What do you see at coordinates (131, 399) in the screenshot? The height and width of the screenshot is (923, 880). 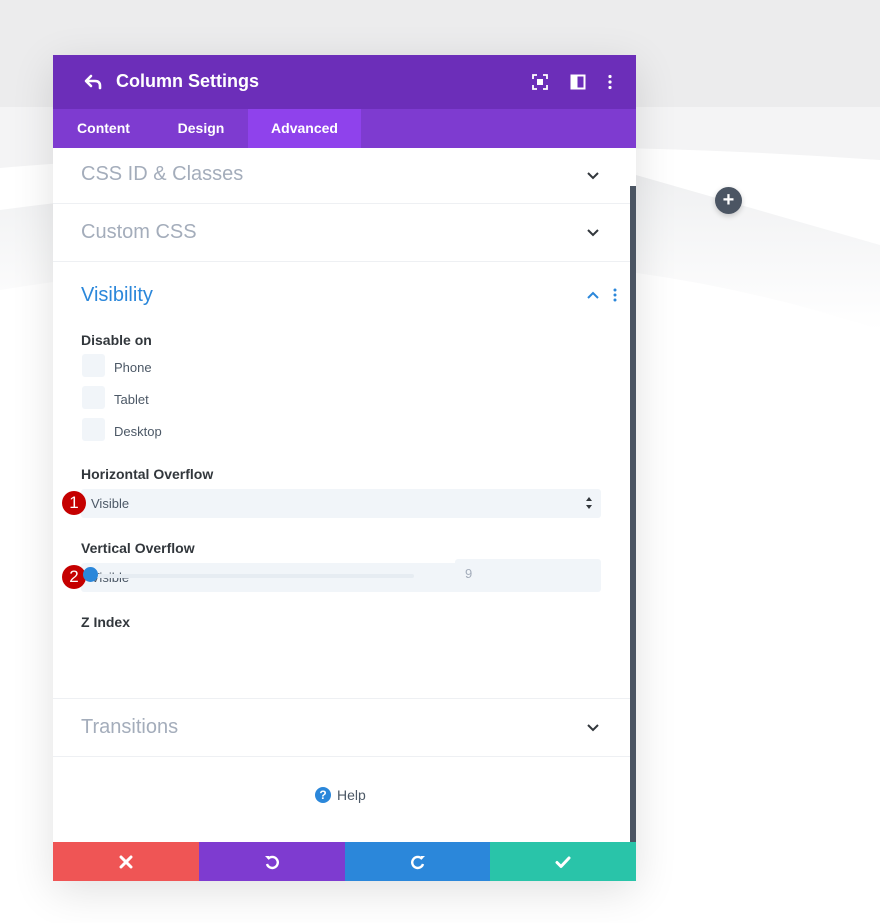 I see `checkbox-label-tablet: Tablet` at bounding box center [131, 399].